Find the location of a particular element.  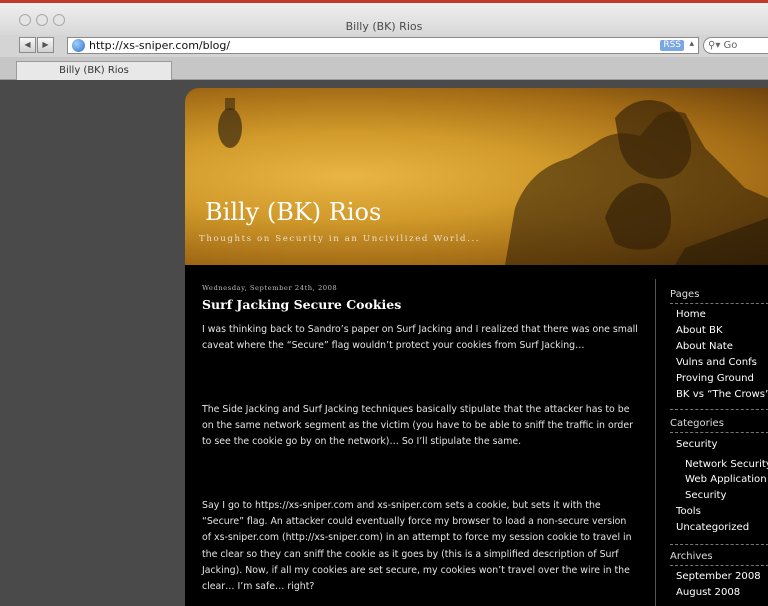

sidebar-item-about-nate: About Nate is located at coordinates (704, 346).